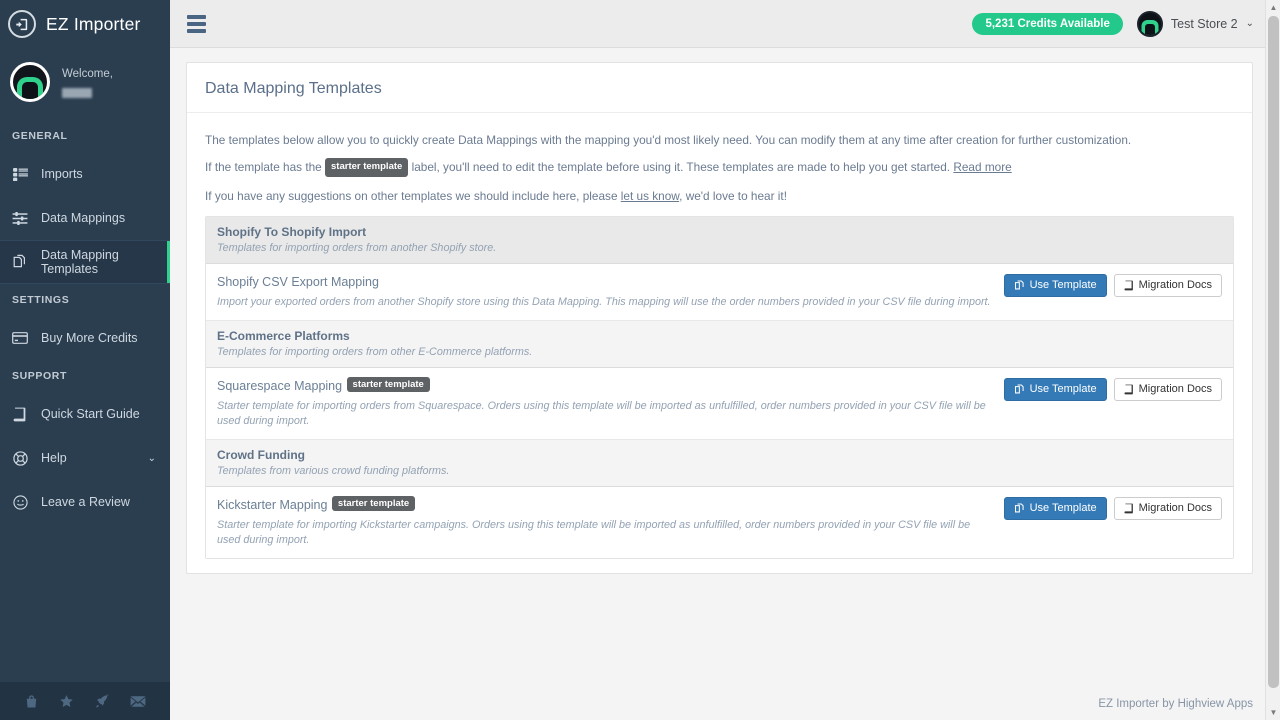 This screenshot has width=1280, height=720. Describe the element at coordinates (650, 196) in the screenshot. I see `let-us-know-link: let us know` at that location.